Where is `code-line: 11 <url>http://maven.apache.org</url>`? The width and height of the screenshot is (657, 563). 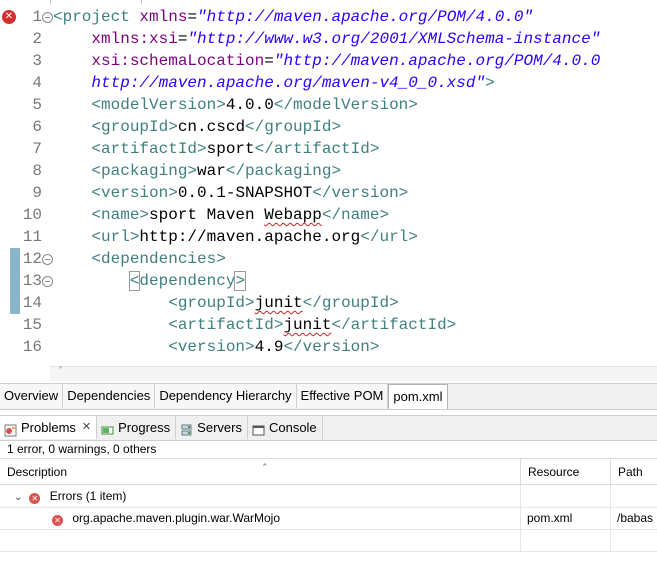
code-line: 11 <url>http://maven.apache.org</url> is located at coordinates (328, 237).